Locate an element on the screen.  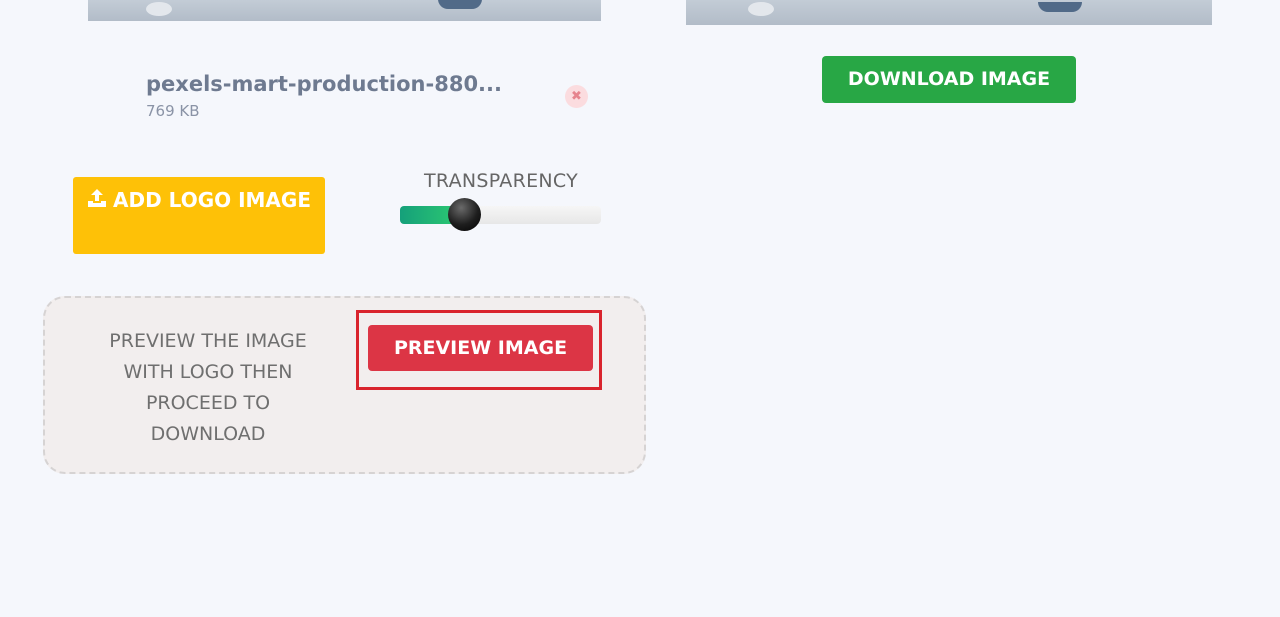
add-logo-button-label: ADD LOGO IMAGE is located at coordinates (212, 200).